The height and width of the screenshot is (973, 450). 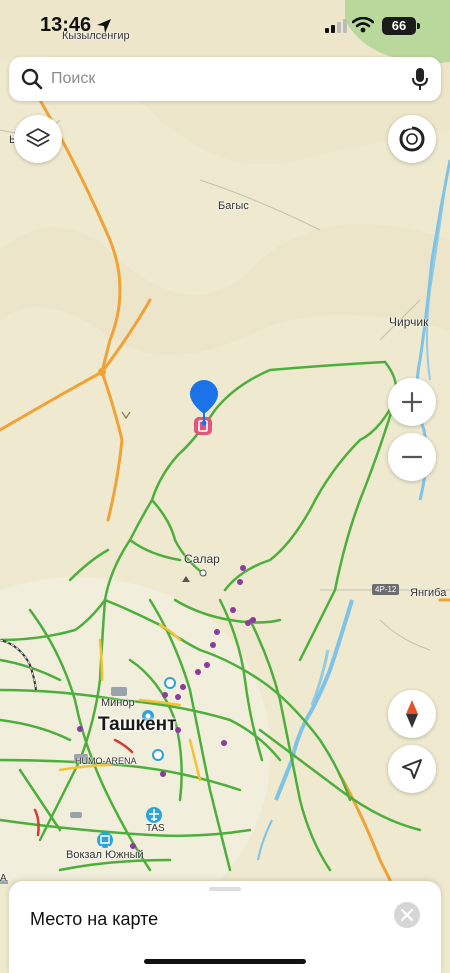 What do you see at coordinates (118, 703) in the screenshot?
I see `map-label-minor: Минор` at bounding box center [118, 703].